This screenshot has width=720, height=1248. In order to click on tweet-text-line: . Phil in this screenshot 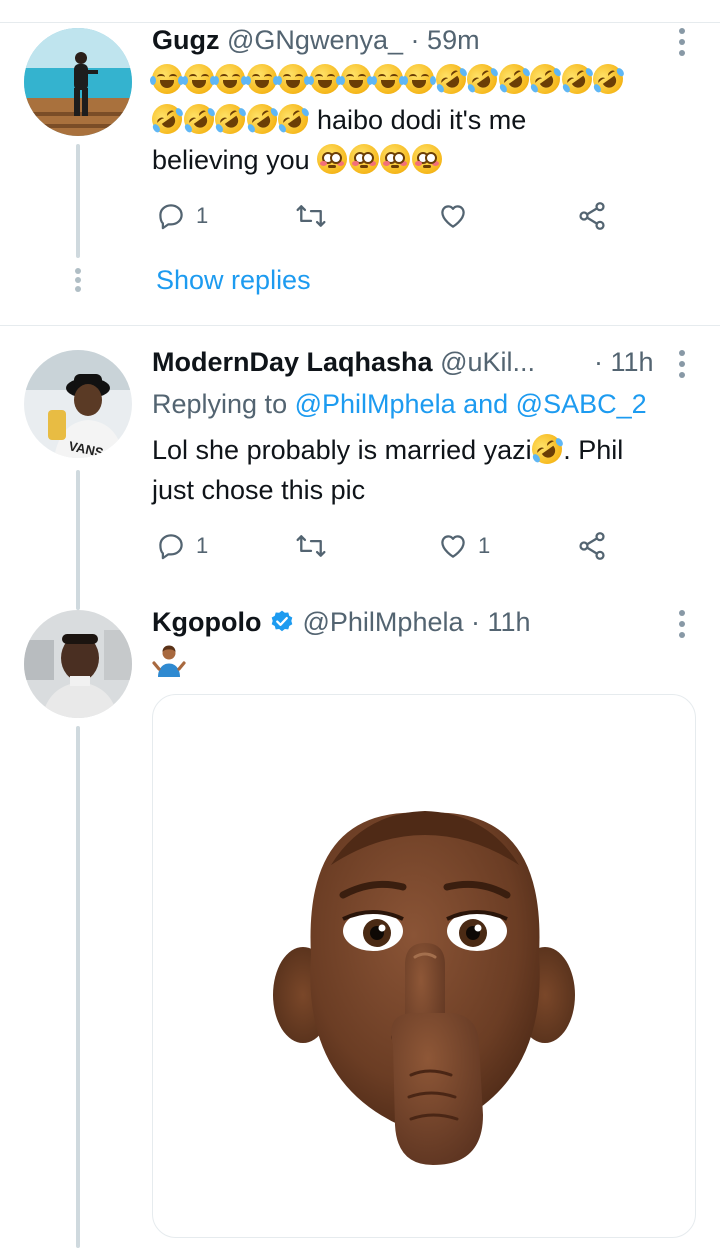, I will do `click(593, 450)`.